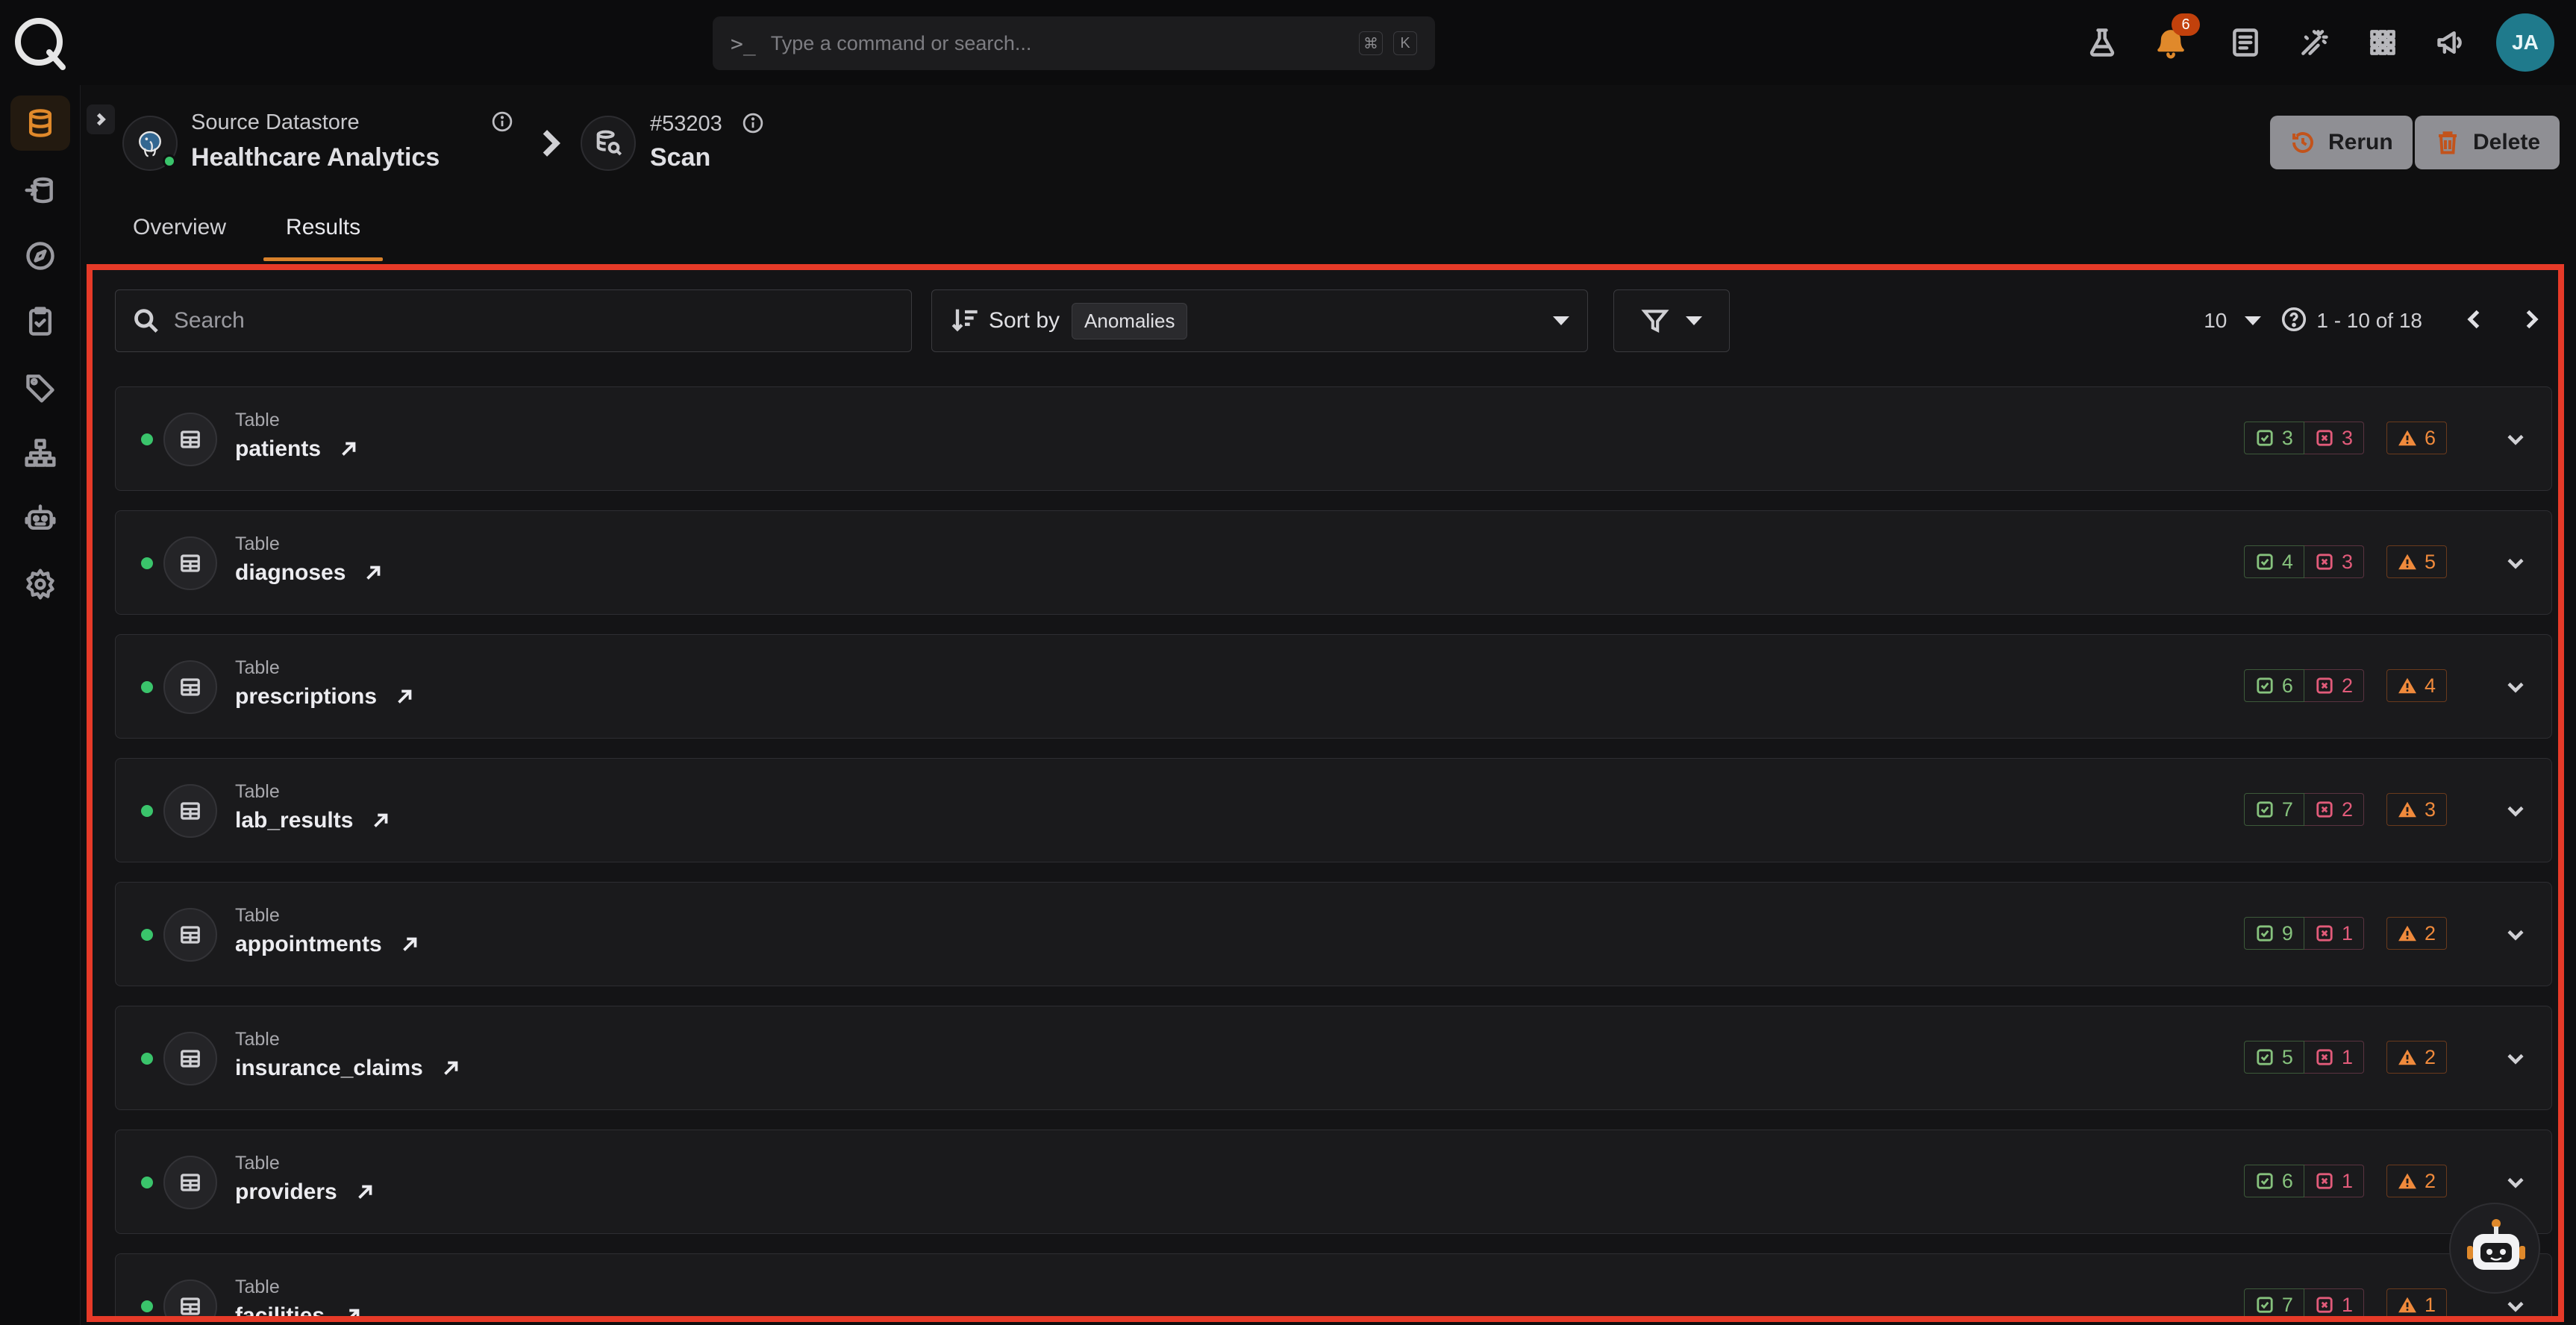  I want to click on help-circle-icon, so click(2293, 321).